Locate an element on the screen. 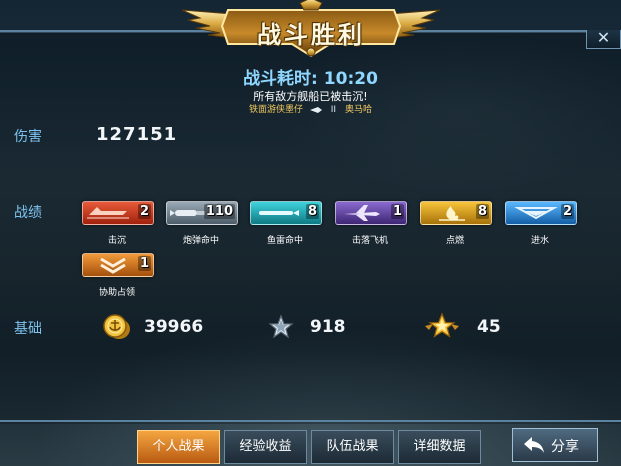 The width and height of the screenshot is (621, 466). medal-flooding: 2 进水 is located at coordinates (560, 226).